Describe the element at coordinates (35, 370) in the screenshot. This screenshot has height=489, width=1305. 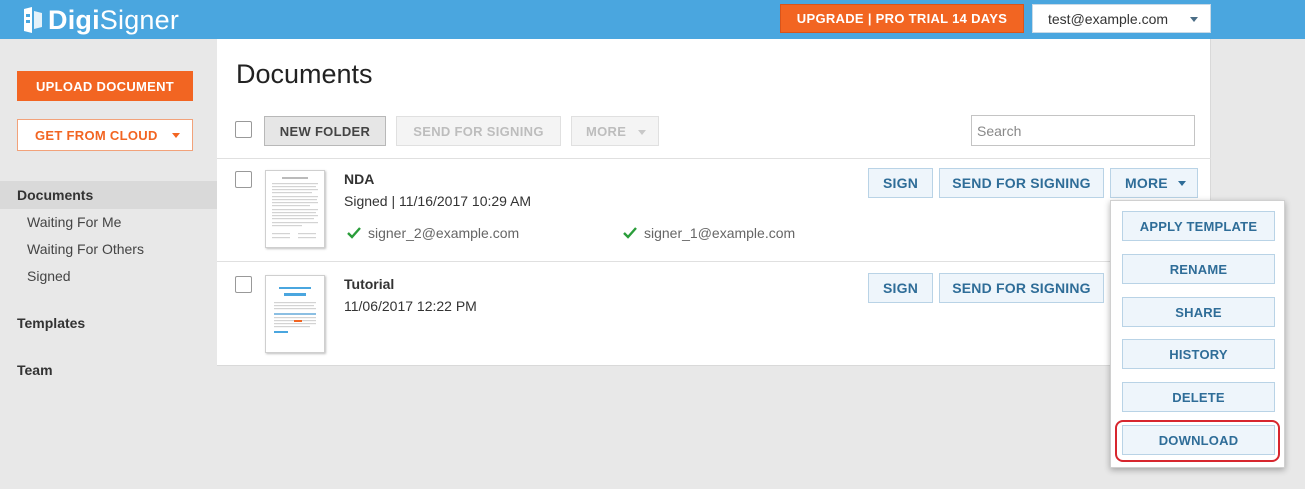
I see `sidebar-item-team: Team` at that location.